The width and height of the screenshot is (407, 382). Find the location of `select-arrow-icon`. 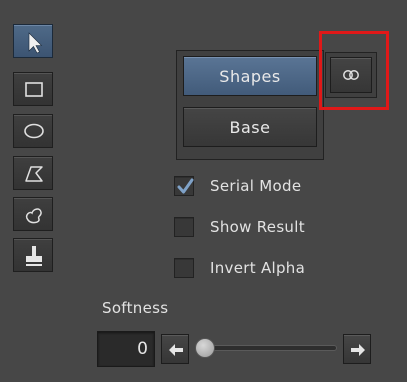

select-arrow-icon is located at coordinates (35, 43).